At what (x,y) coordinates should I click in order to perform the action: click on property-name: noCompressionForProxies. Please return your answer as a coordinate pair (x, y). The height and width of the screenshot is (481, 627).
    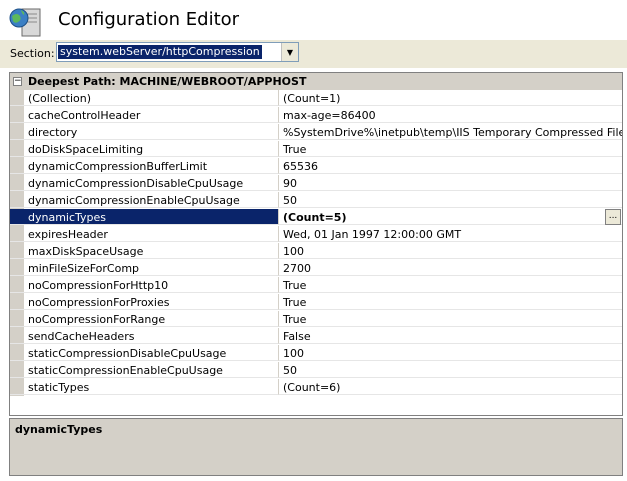
    Looking at the image, I should click on (144, 302).